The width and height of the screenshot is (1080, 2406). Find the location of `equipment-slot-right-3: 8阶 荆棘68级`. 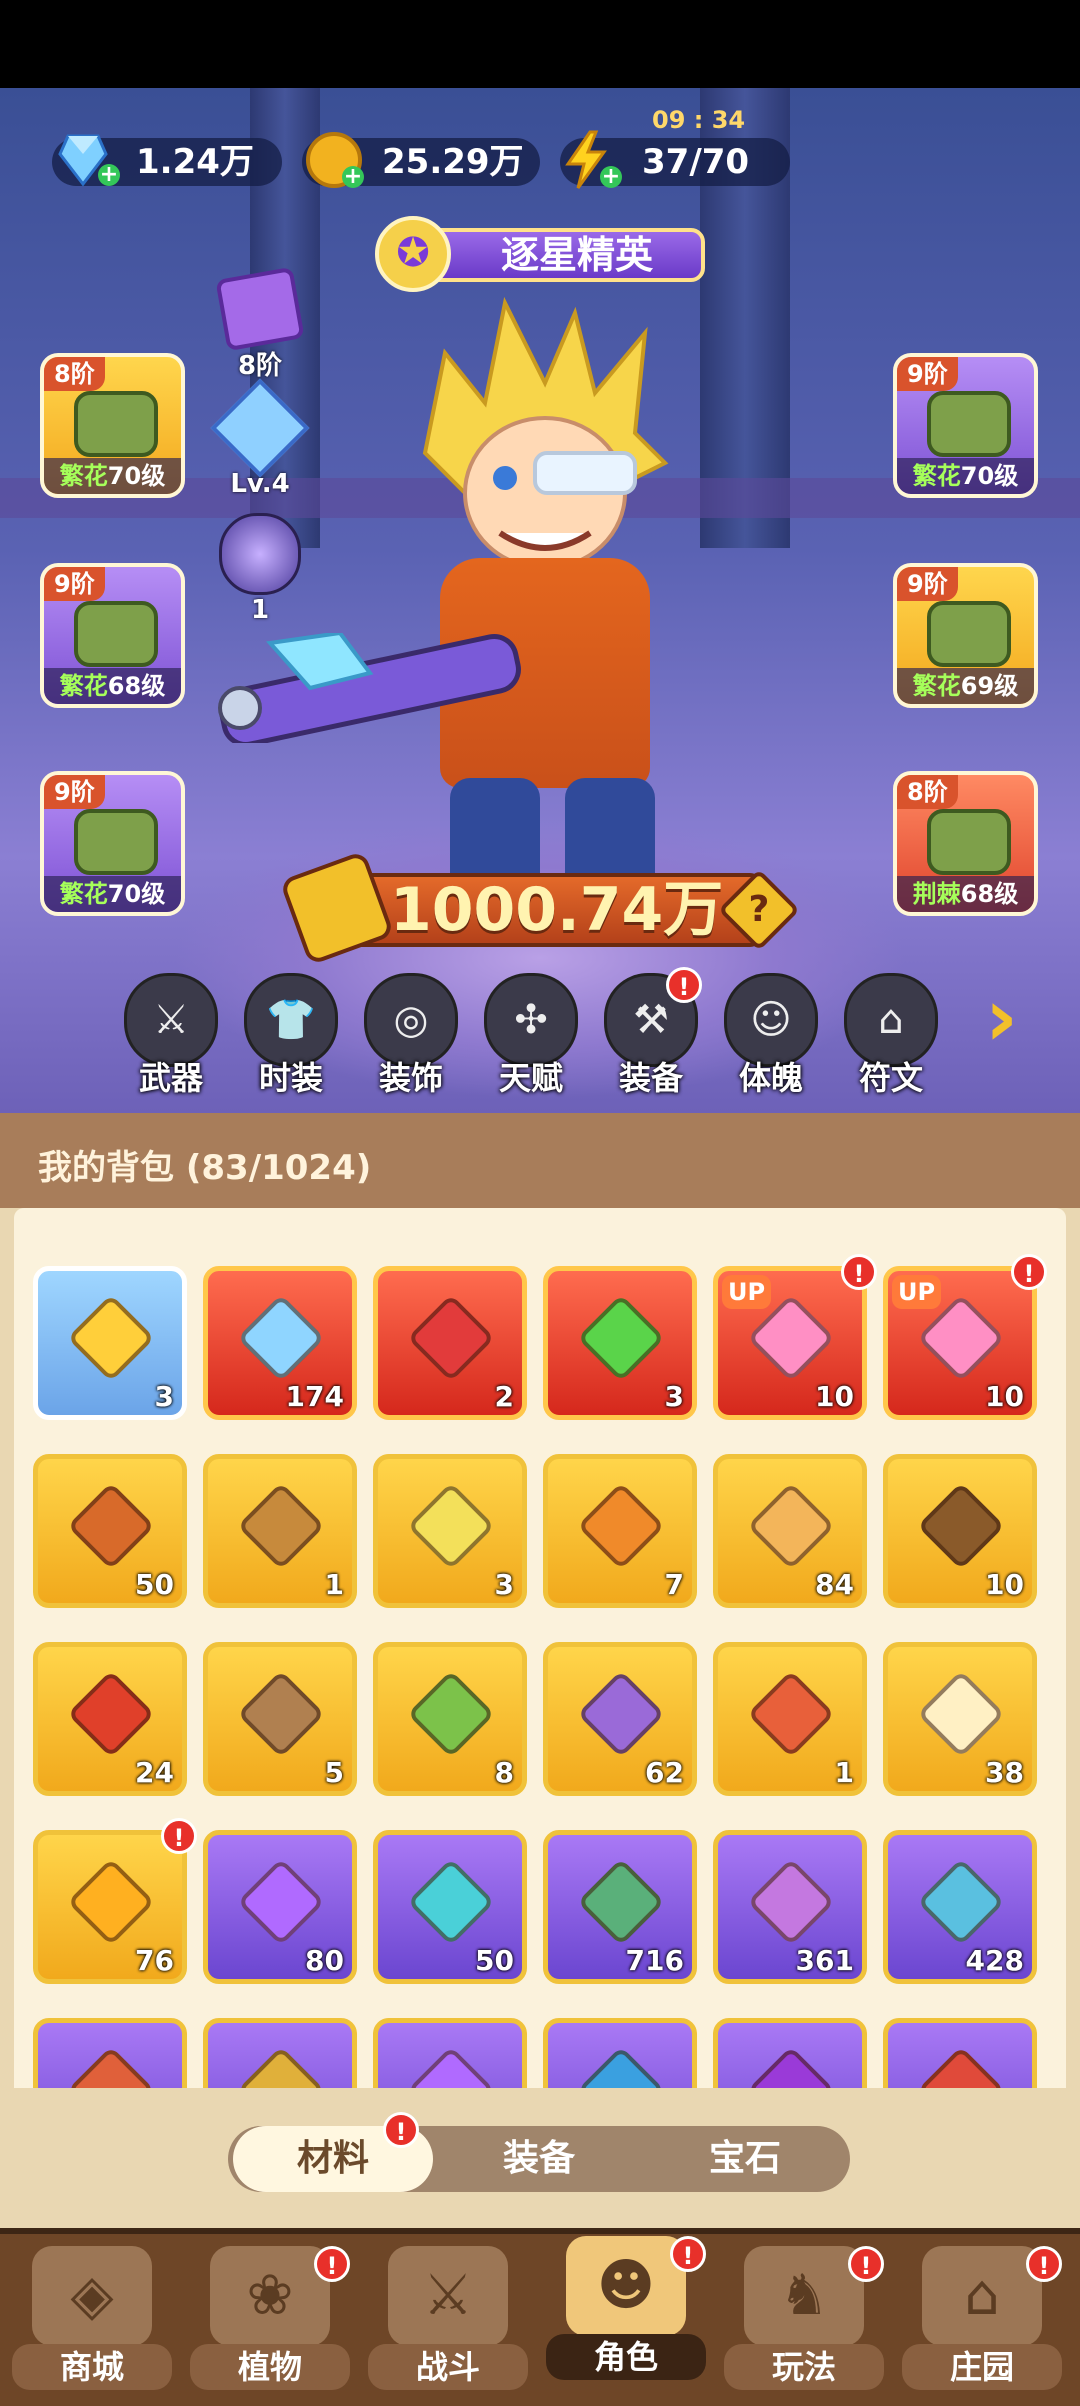

equipment-slot-right-3: 8阶 荆棘68级 is located at coordinates (965, 843).